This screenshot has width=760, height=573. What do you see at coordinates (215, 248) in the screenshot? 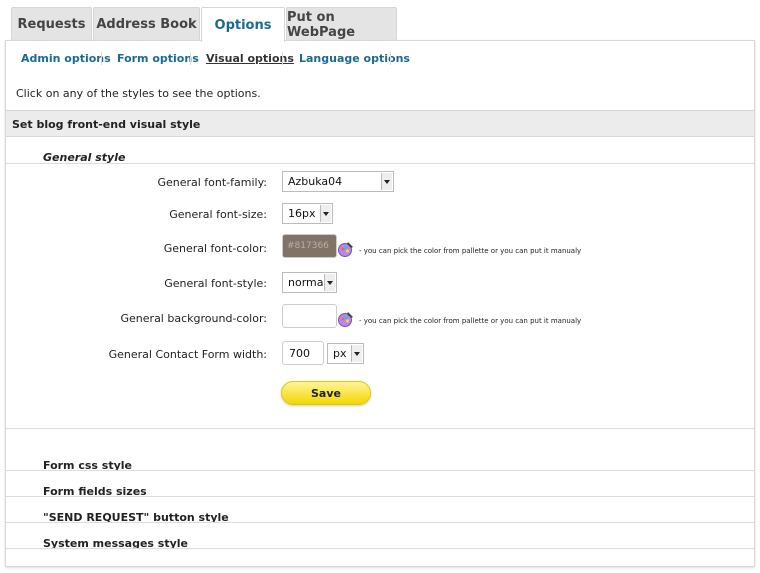
I see `font-color-label: General font-color:` at bounding box center [215, 248].